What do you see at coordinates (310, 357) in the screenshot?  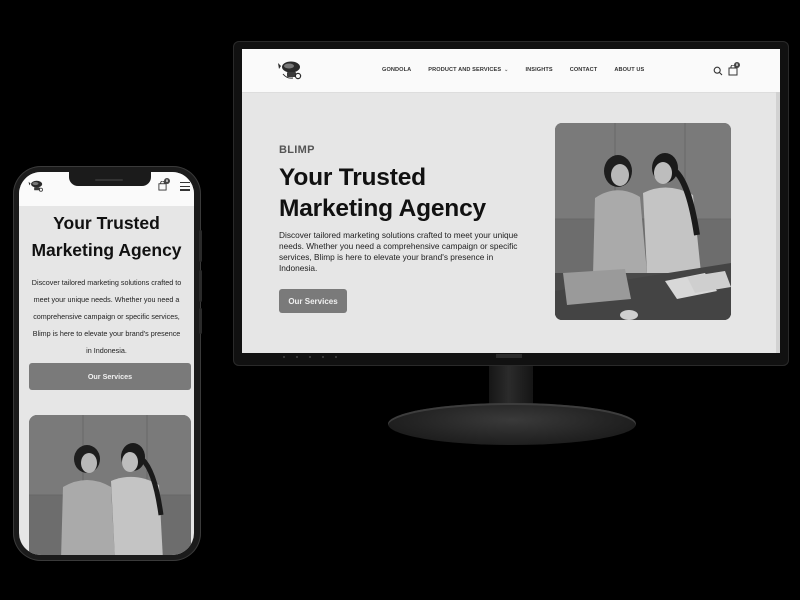 I see `monitor-buttons` at bounding box center [310, 357].